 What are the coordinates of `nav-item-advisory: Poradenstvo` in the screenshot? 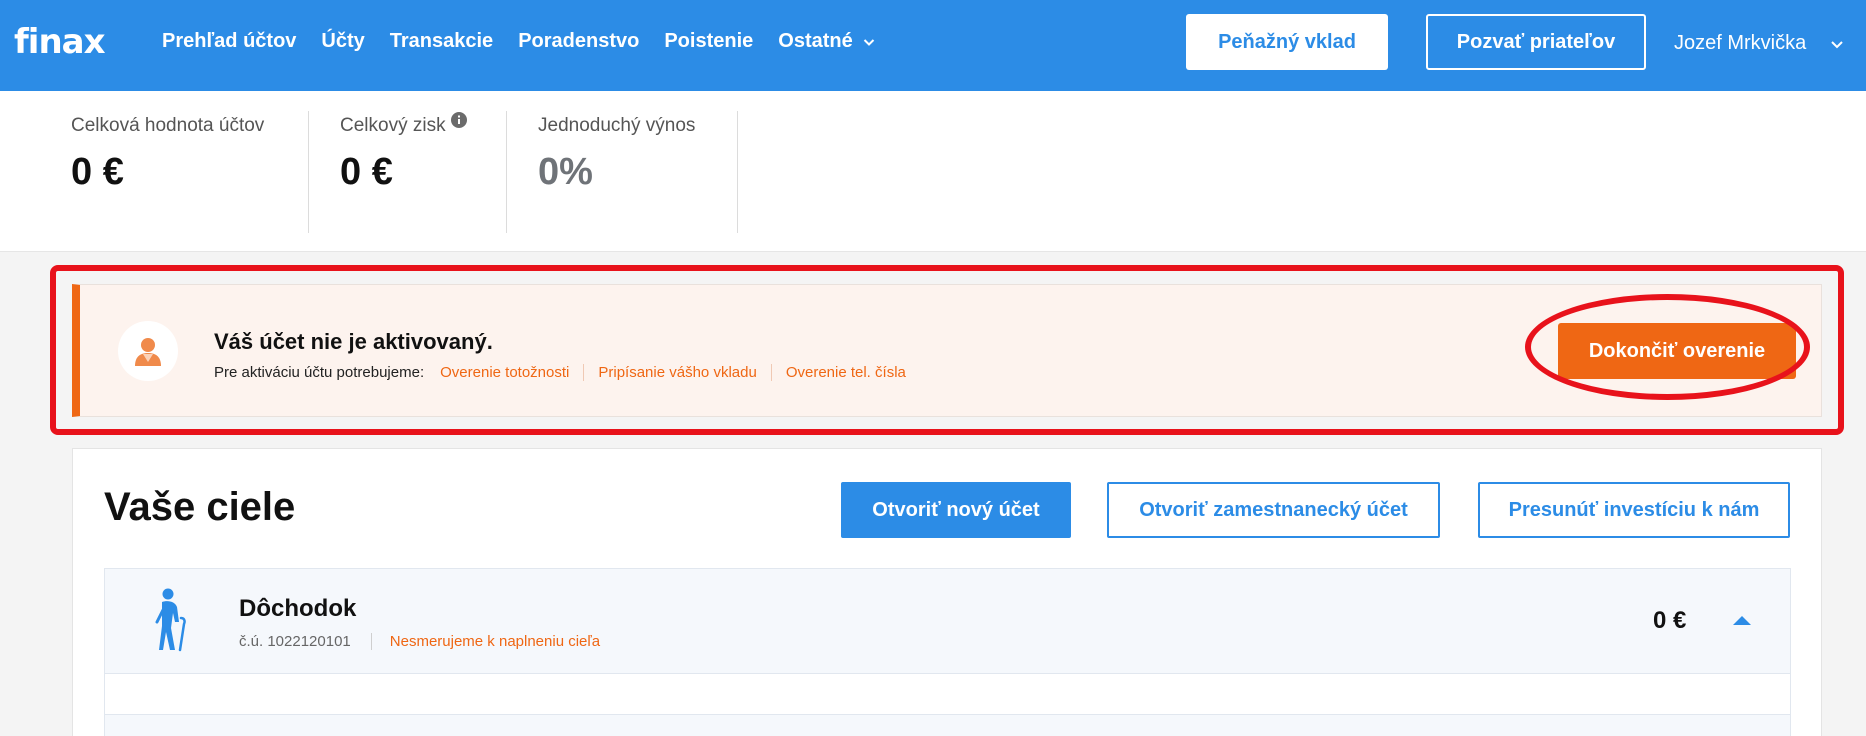 It's located at (578, 41).